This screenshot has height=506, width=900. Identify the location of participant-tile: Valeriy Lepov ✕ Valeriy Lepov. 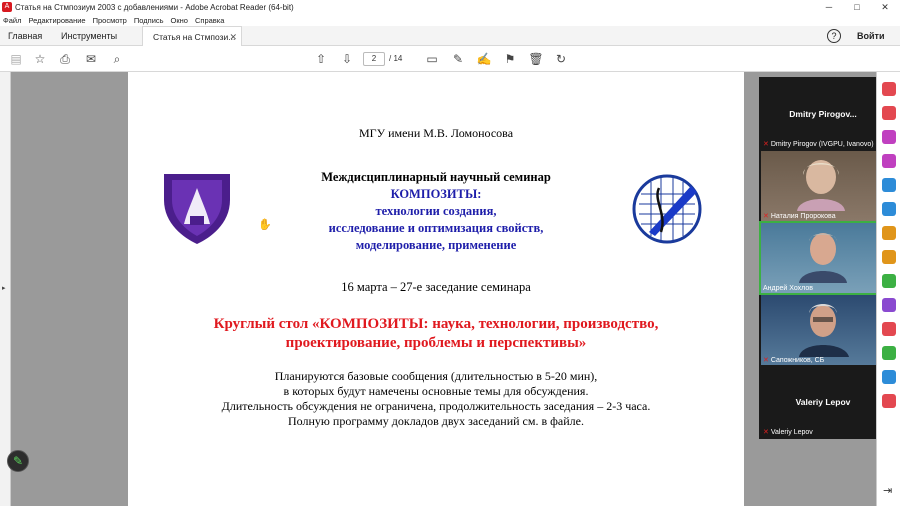
(823, 402).